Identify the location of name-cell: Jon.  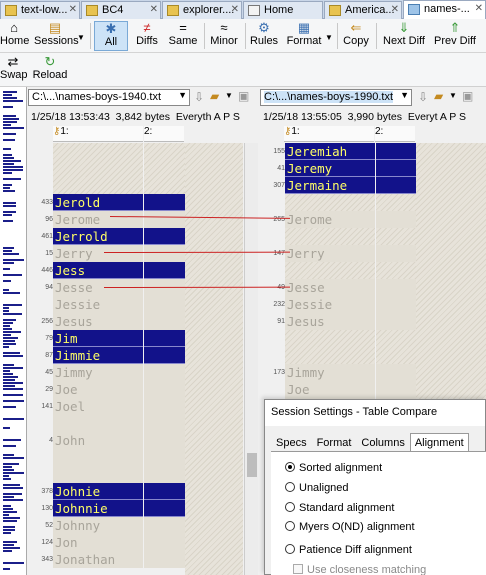
(98, 542).